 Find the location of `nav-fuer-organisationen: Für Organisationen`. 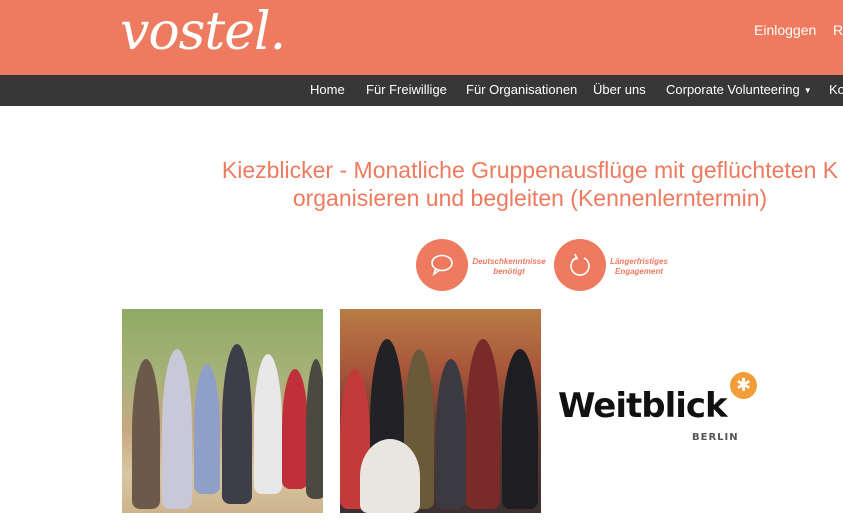

nav-fuer-organisationen: Für Organisationen is located at coordinates (521, 89).